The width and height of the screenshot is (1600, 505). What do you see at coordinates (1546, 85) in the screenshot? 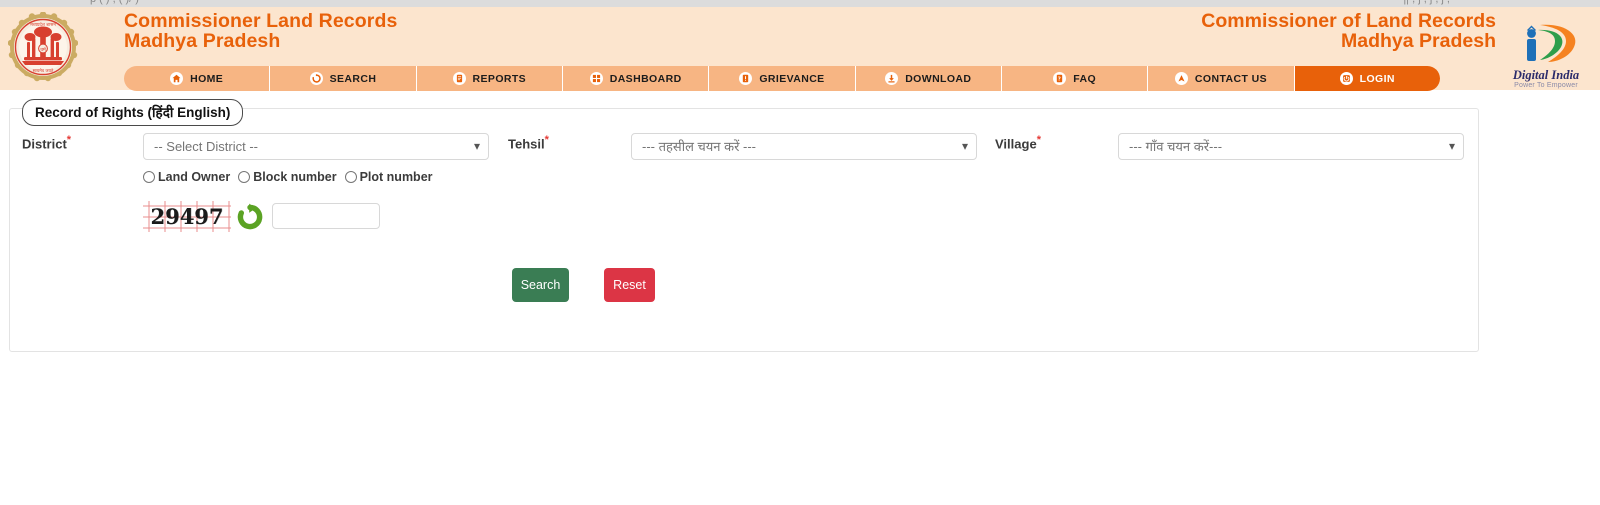
I see `digital-india-tagline: Power To Empower` at bounding box center [1546, 85].